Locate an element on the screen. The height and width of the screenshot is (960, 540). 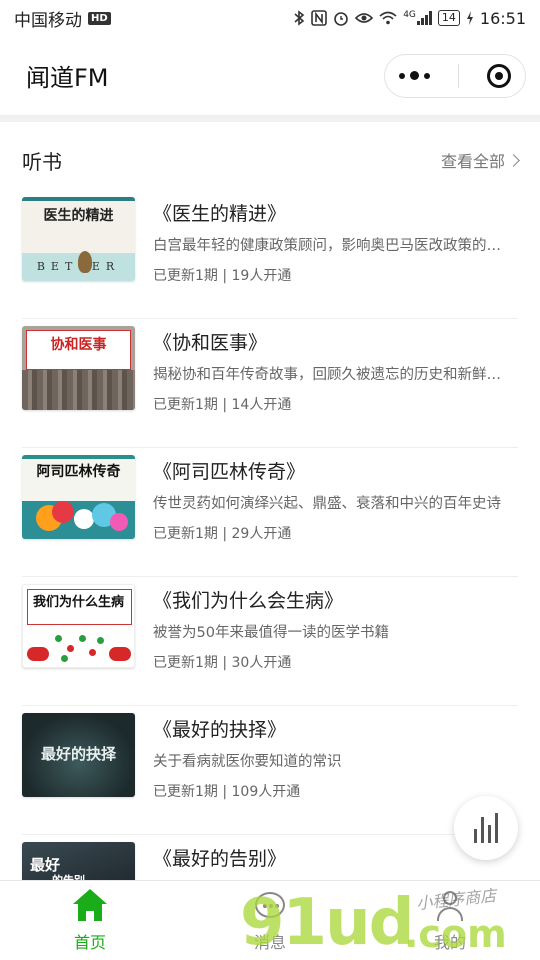
cover-title: 协和医事 is located at coordinates (78, 345).